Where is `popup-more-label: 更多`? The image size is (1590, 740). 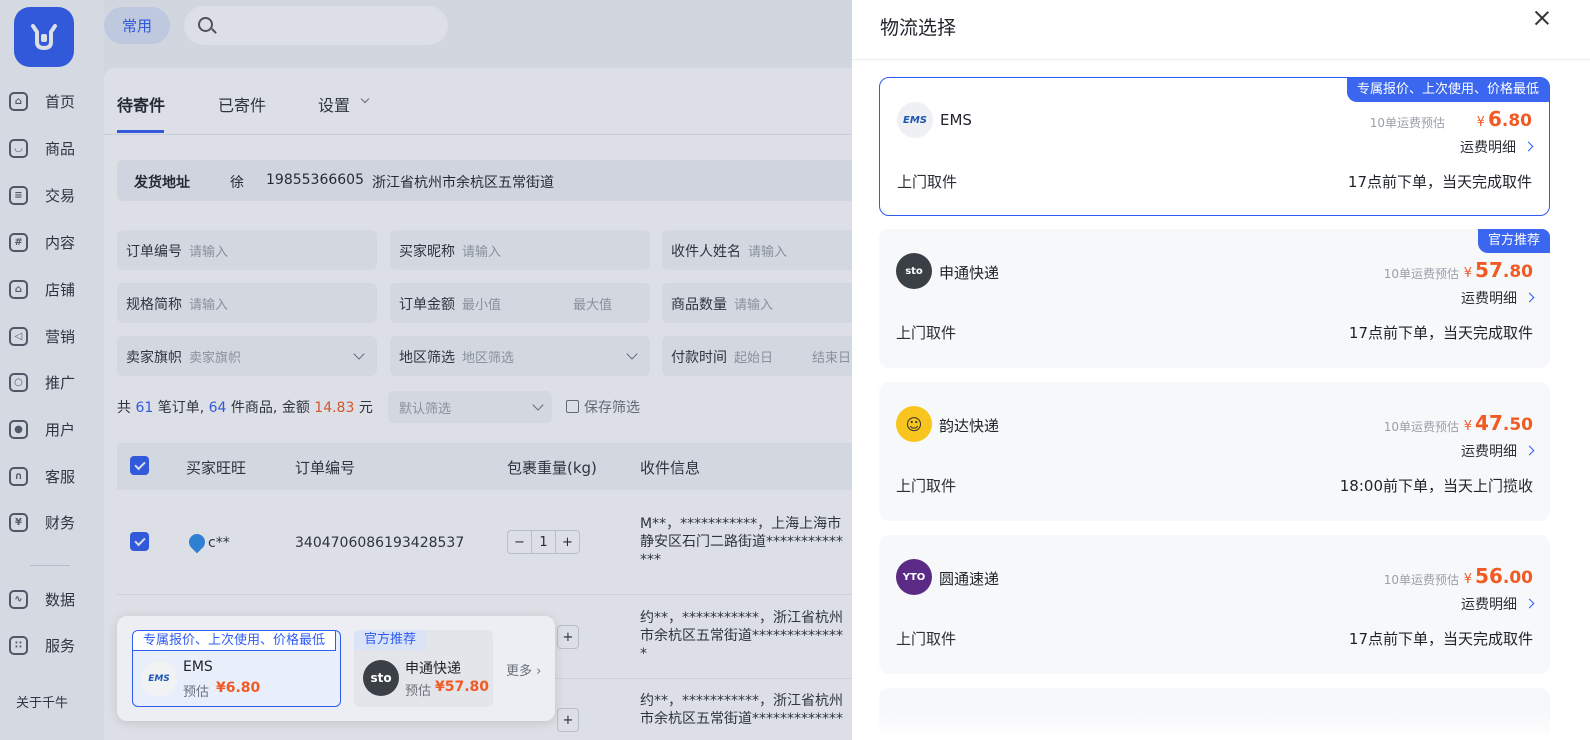
popup-more-label: 更多 is located at coordinates (519, 671).